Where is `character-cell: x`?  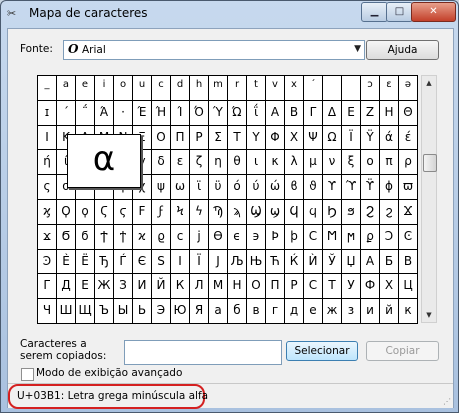 character-cell: x is located at coordinates (294, 88).